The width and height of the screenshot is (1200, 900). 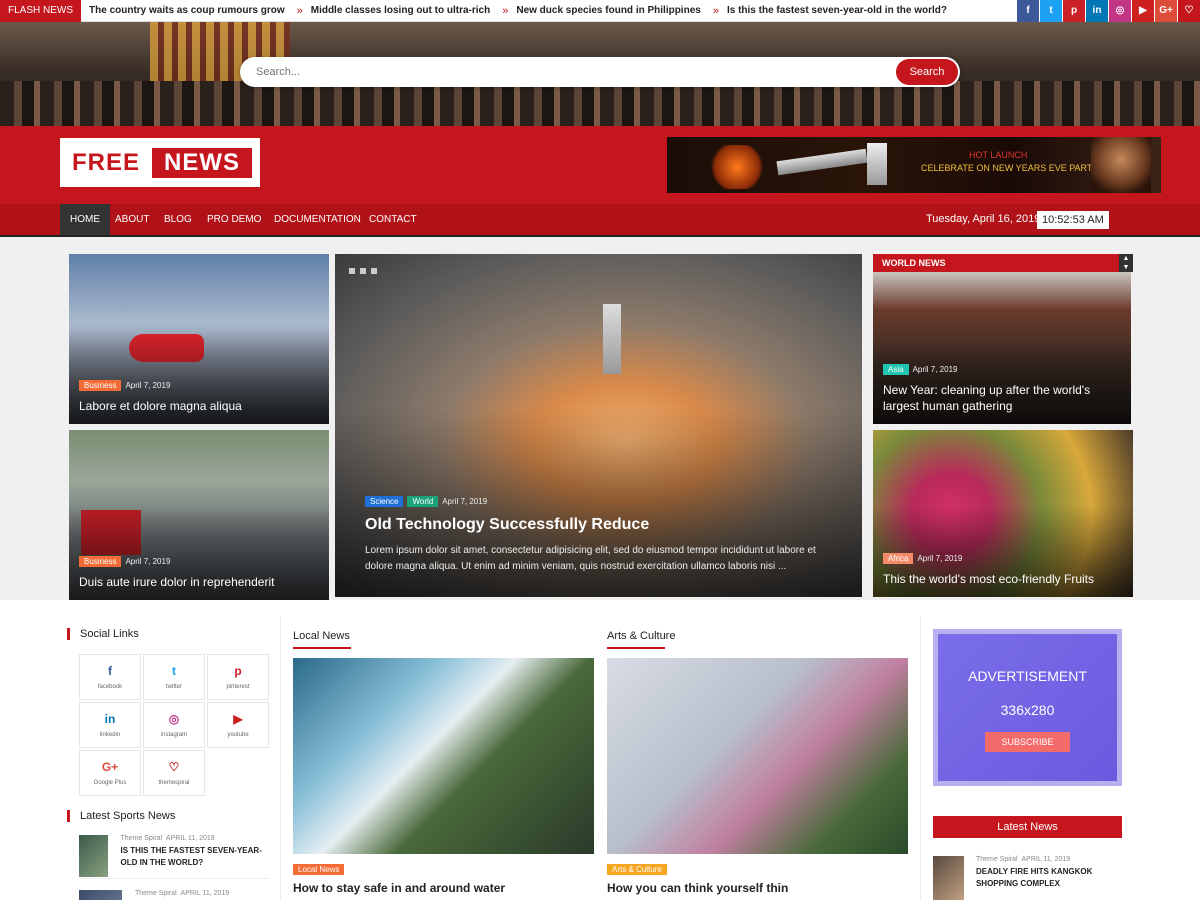 What do you see at coordinates (317, 219) in the screenshot?
I see `nav-documentation: DOCUMENTATION` at bounding box center [317, 219].